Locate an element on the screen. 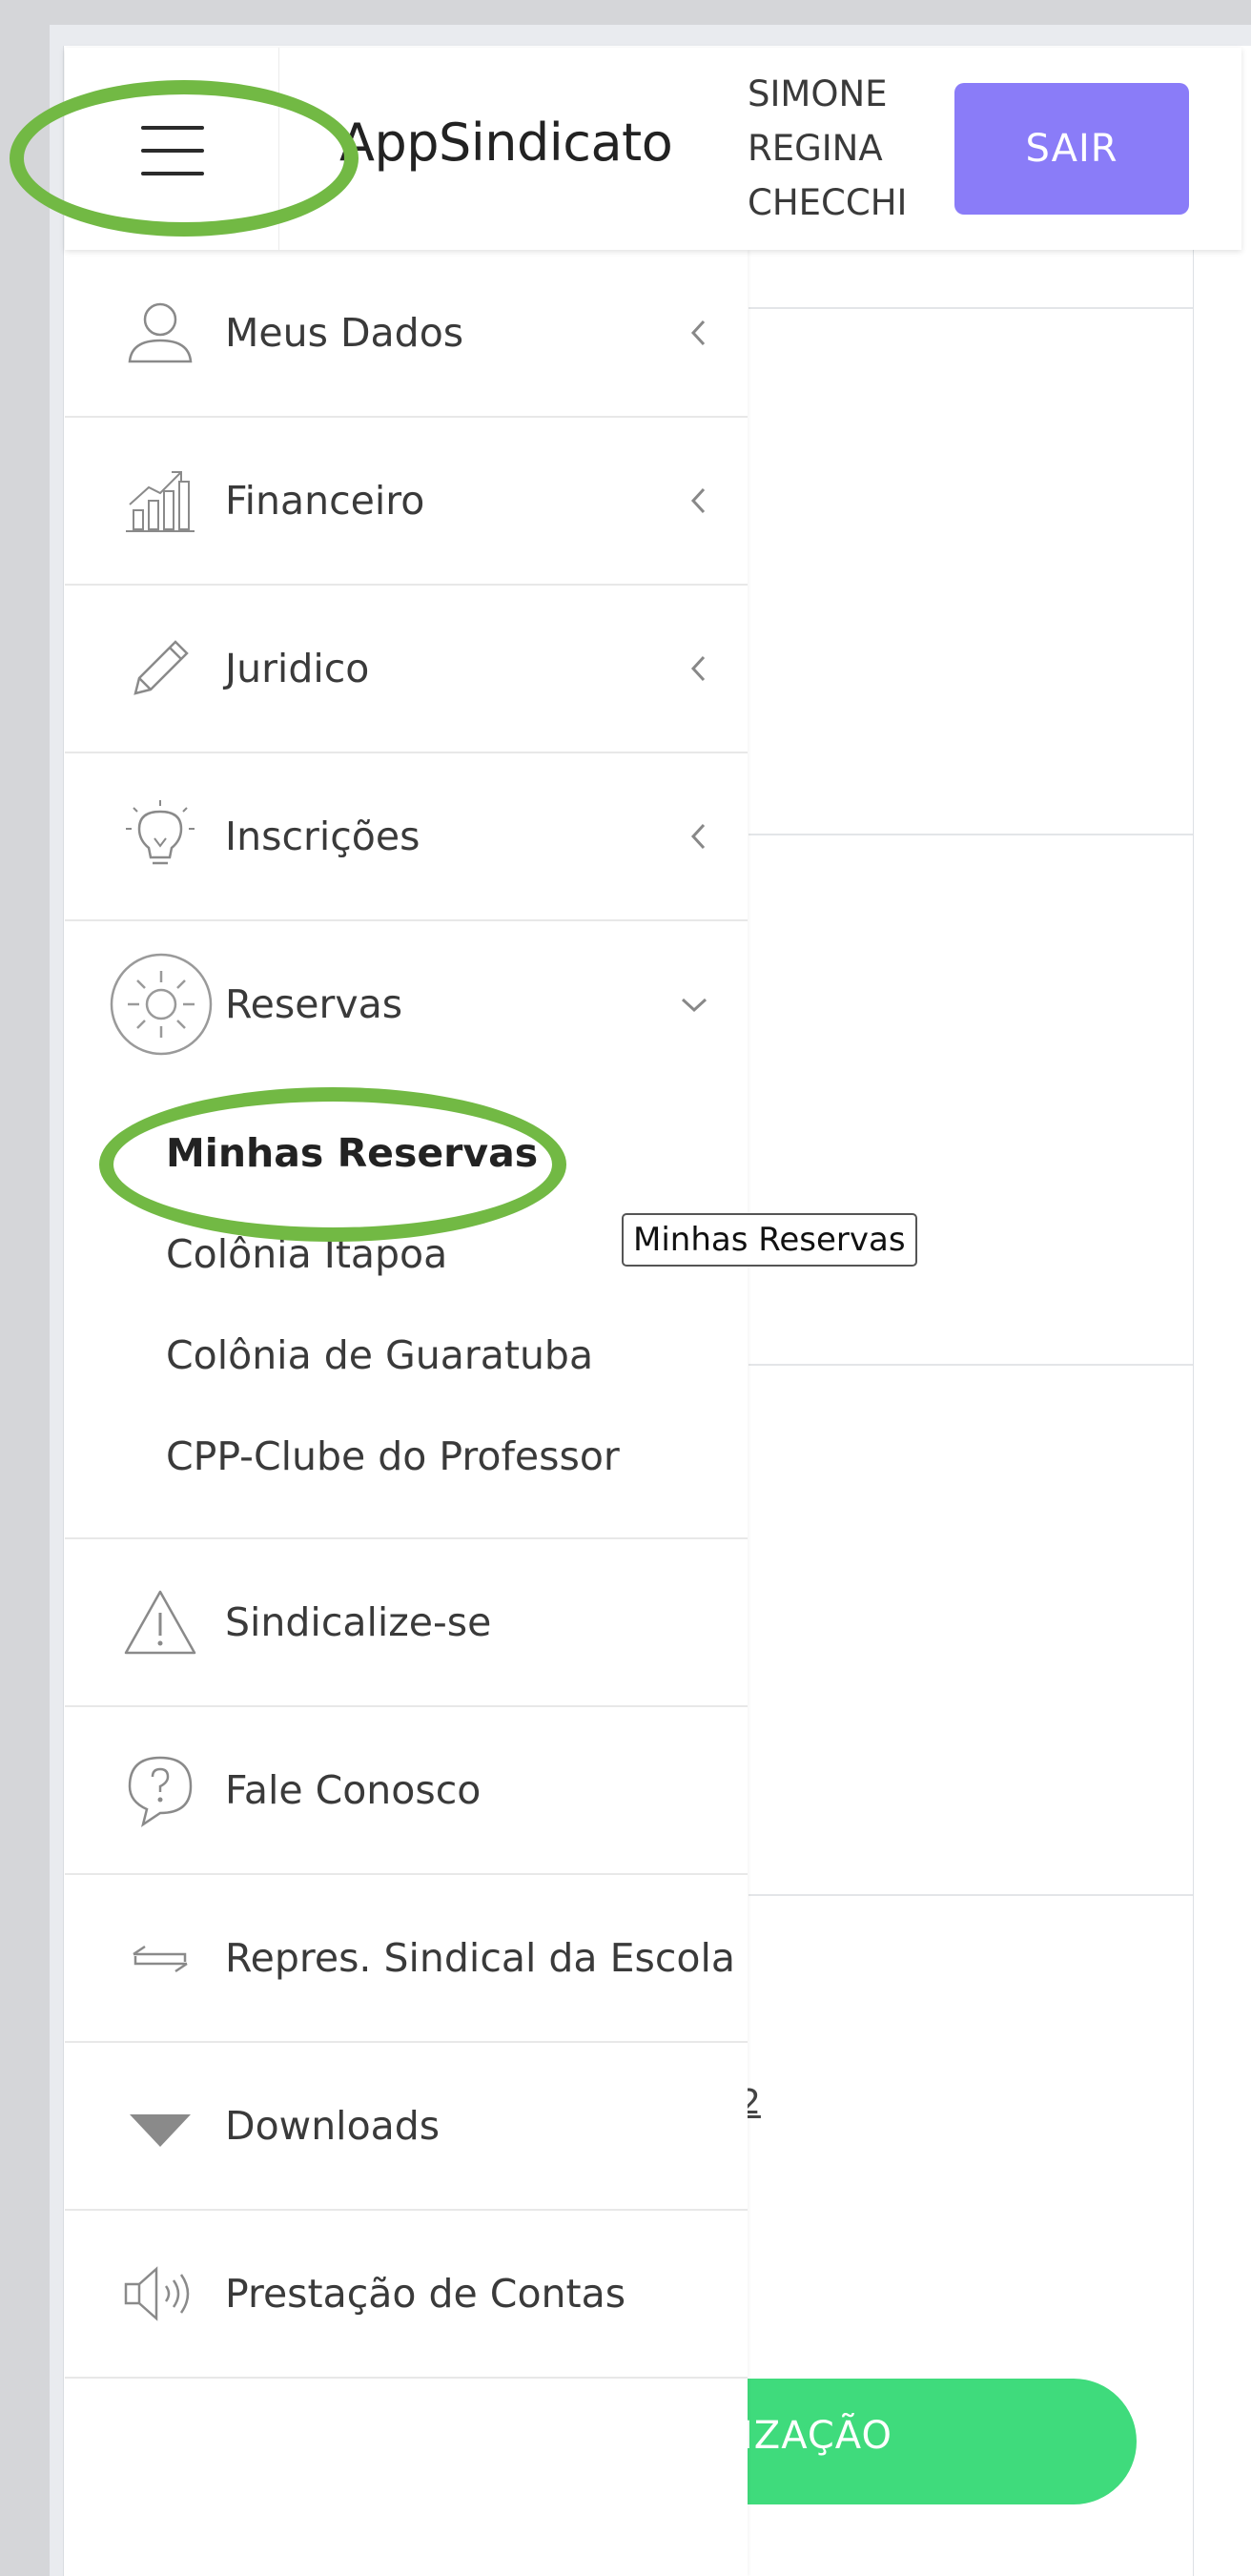 The height and width of the screenshot is (2576, 1251). submenu-item-colonia-itapoa: Colônia Itapoa is located at coordinates (306, 1254).